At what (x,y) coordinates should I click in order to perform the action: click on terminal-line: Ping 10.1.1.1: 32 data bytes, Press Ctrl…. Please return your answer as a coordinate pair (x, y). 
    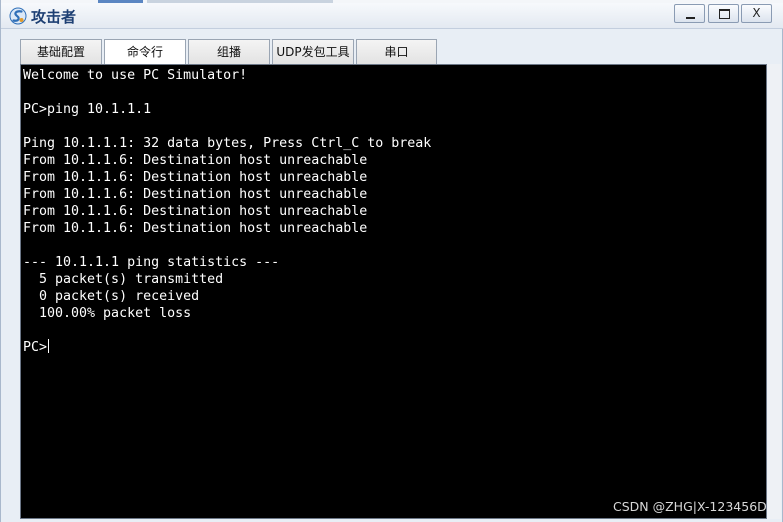
    Looking at the image, I should click on (227, 143).